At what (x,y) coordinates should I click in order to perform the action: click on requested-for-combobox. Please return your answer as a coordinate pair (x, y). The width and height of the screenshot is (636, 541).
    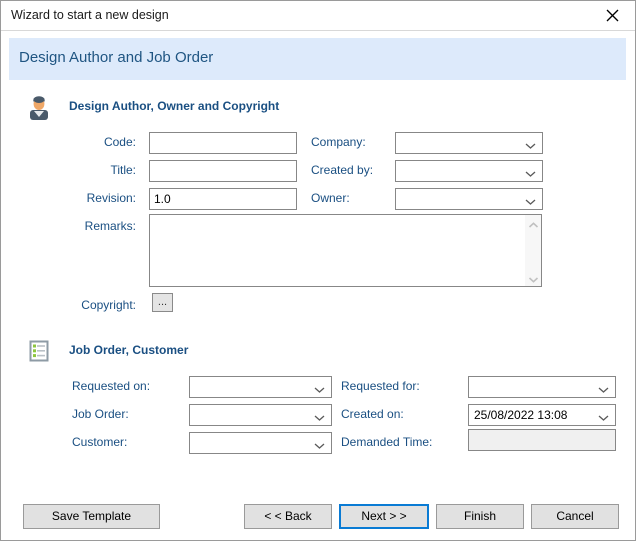
    Looking at the image, I should click on (542, 387).